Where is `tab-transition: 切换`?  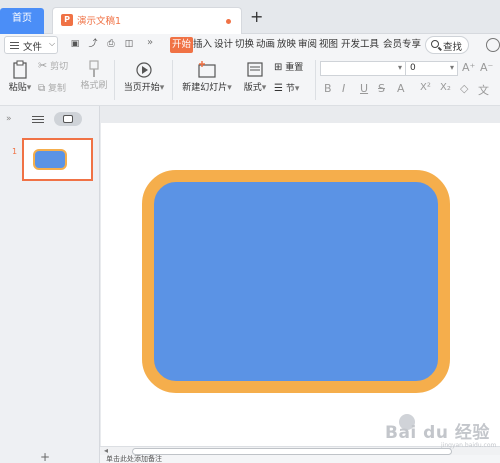
tab-transition: 切换 is located at coordinates (244, 45).